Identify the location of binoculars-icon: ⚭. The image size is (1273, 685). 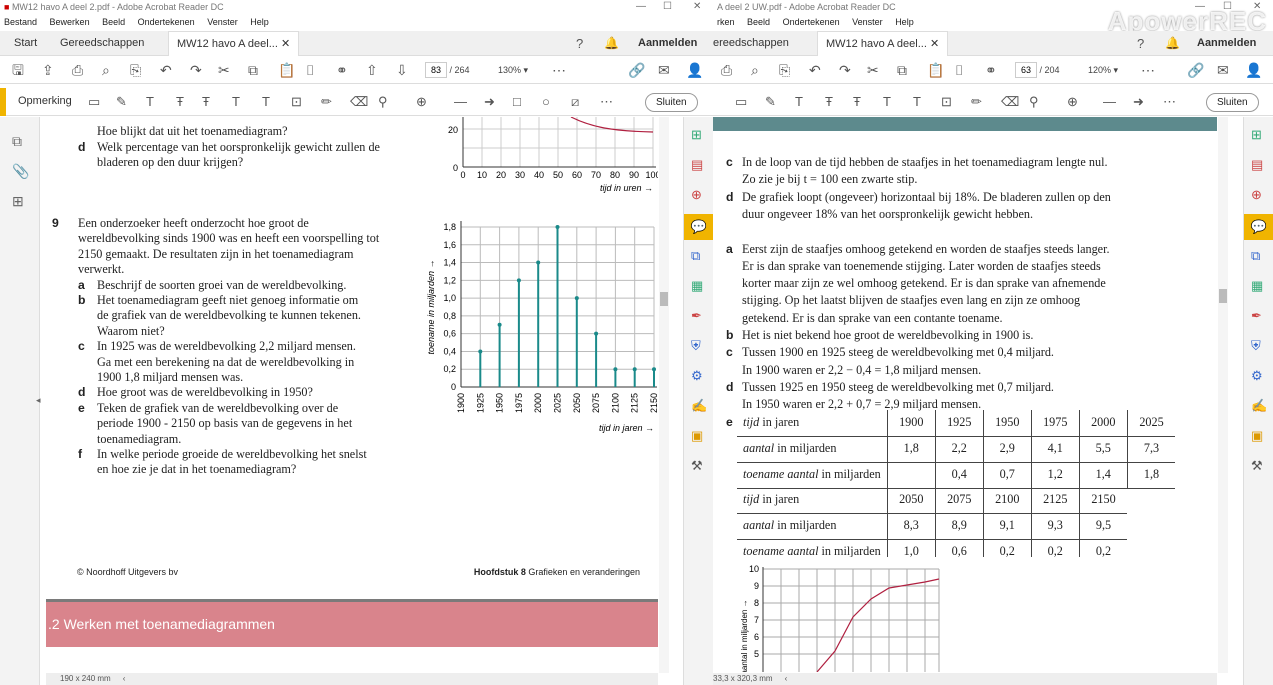
(342, 70).